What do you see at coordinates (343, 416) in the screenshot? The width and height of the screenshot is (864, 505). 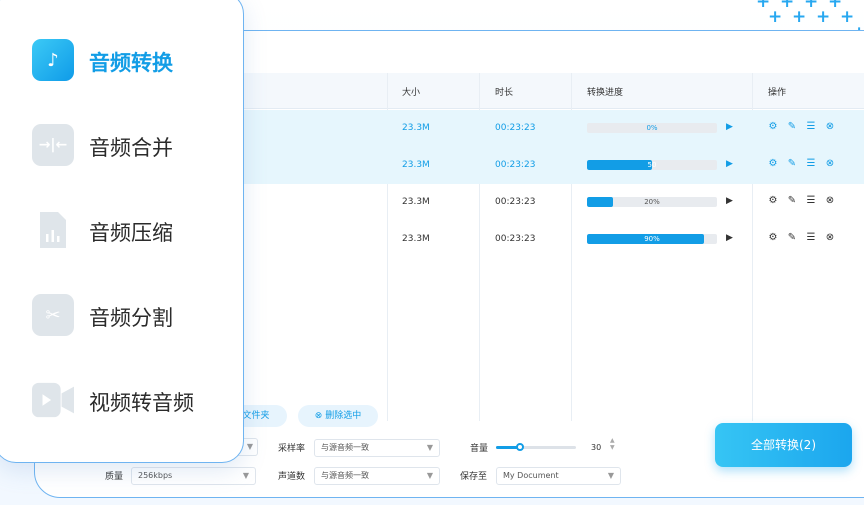 I see `delete-selected-label: 删除选中` at bounding box center [343, 416].